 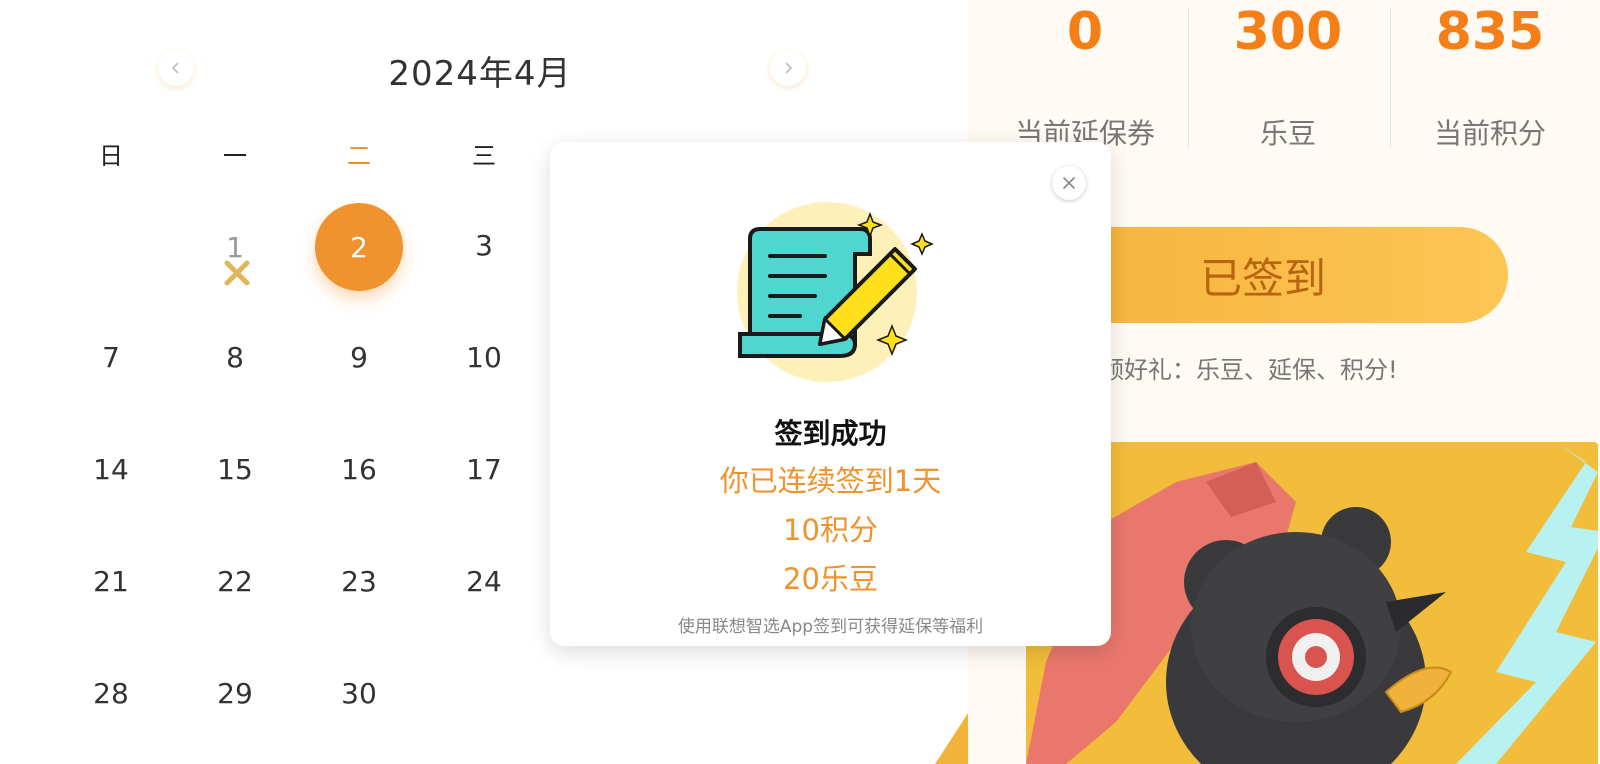 What do you see at coordinates (1085, 75) in the screenshot?
I see `stat-warranty-coupons: 0 当前延保券` at bounding box center [1085, 75].